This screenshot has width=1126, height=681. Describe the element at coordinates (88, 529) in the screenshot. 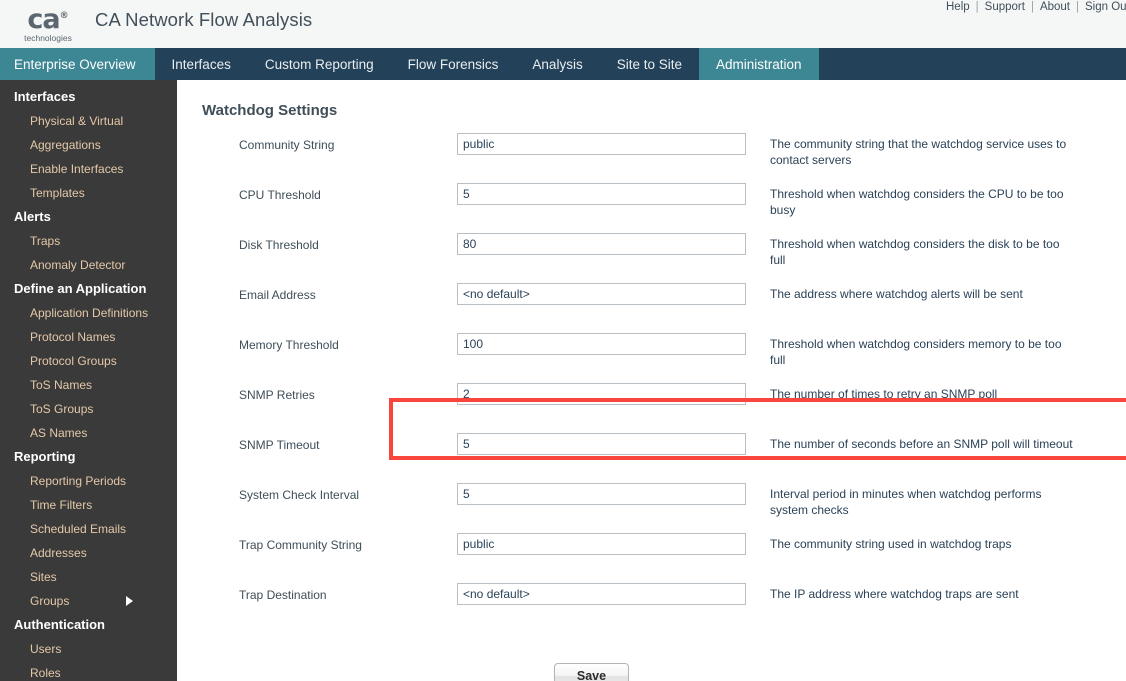

I see `sidebar-item-scheduled-emails: Scheduled Emails` at that location.